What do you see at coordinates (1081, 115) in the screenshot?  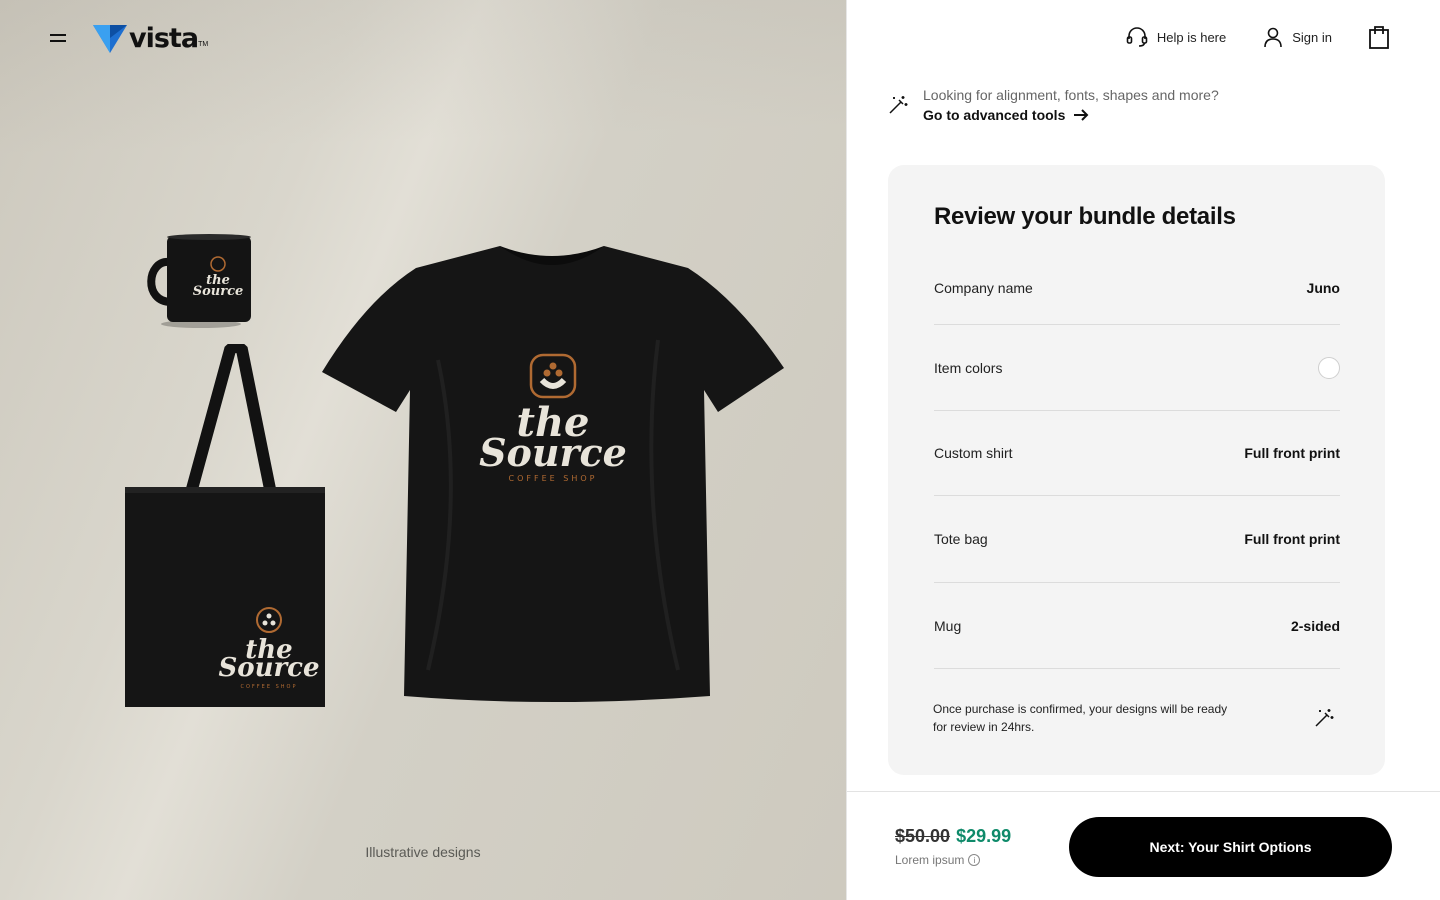 I see `arrow-right-icon` at bounding box center [1081, 115].